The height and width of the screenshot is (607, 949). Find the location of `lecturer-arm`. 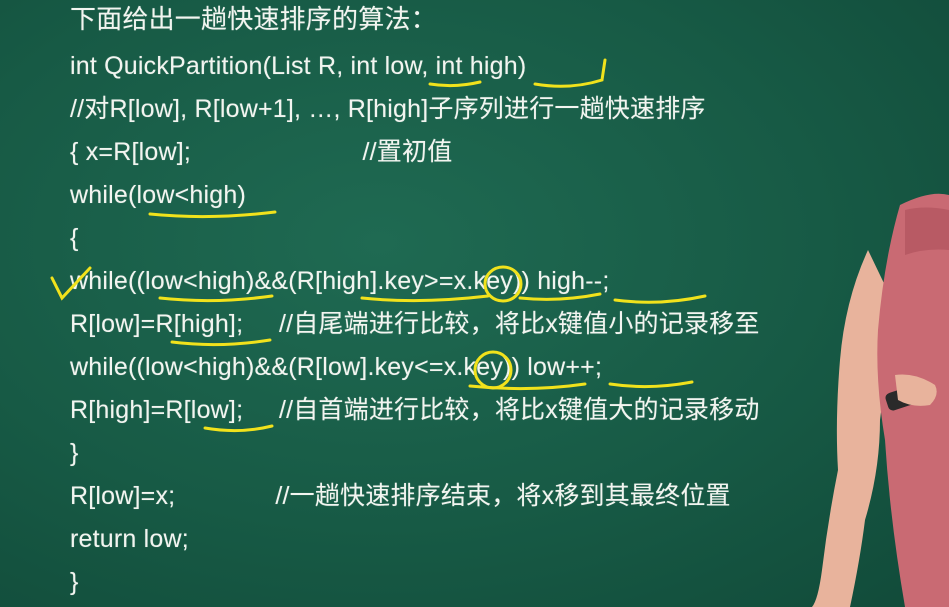

lecturer-arm is located at coordinates (852, 428).